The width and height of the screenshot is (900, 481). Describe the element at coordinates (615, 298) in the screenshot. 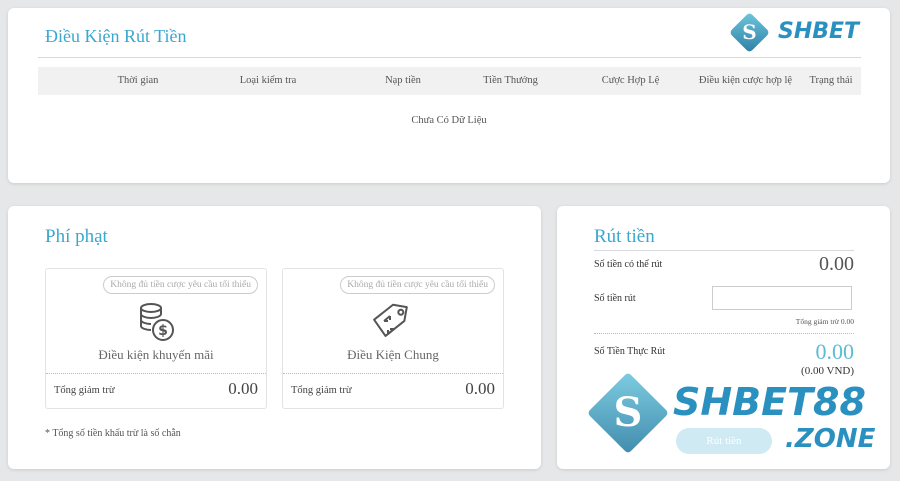

I see `amount-label: Số tiền rút` at that location.